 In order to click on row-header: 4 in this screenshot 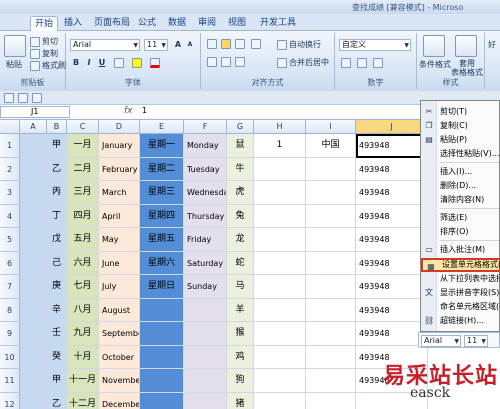, I will do `click(10, 216)`.